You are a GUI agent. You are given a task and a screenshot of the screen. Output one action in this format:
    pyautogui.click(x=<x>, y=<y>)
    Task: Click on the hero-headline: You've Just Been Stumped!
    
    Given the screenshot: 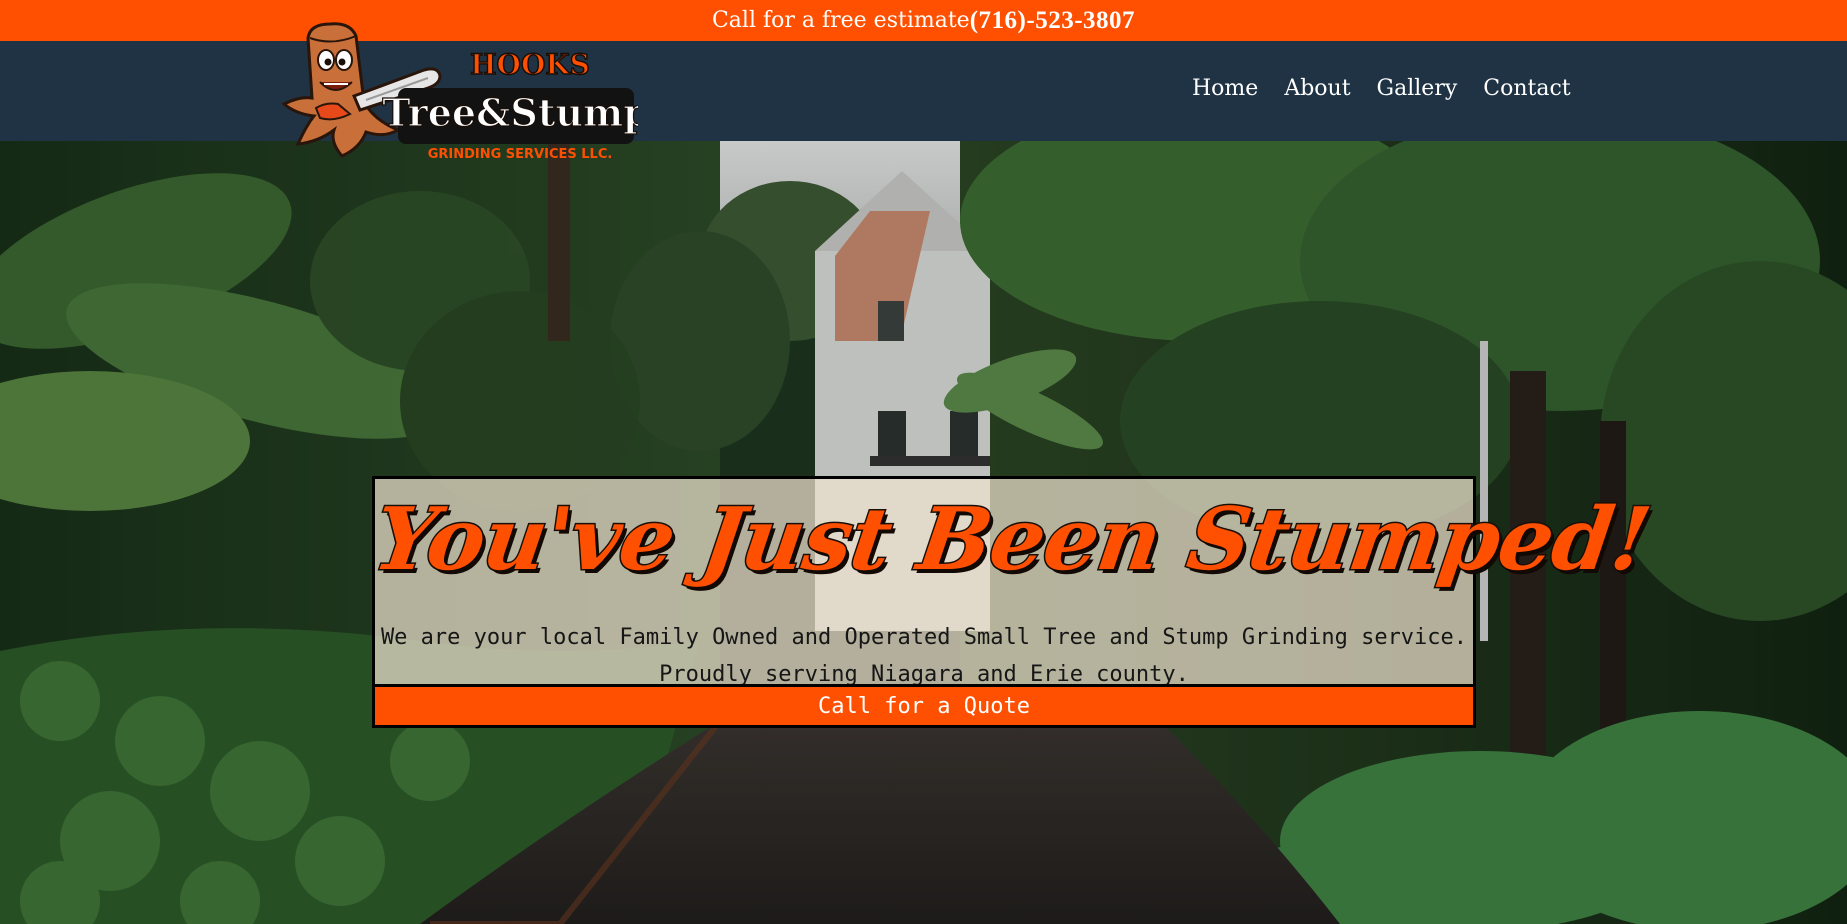 What is the action you would take?
    pyautogui.click(x=1011, y=540)
    